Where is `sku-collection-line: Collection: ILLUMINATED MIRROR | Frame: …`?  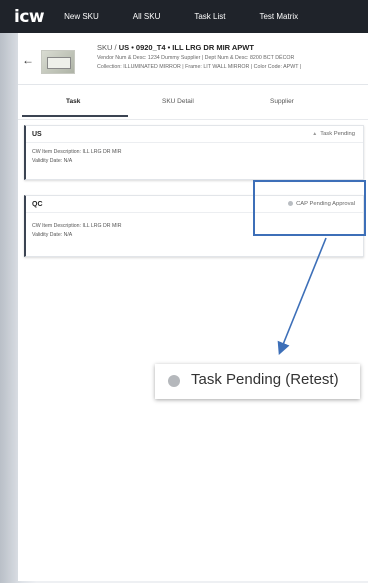
sku-collection-line: Collection: ILLUMINATED MIRROR | Frame: … is located at coordinates (199, 67).